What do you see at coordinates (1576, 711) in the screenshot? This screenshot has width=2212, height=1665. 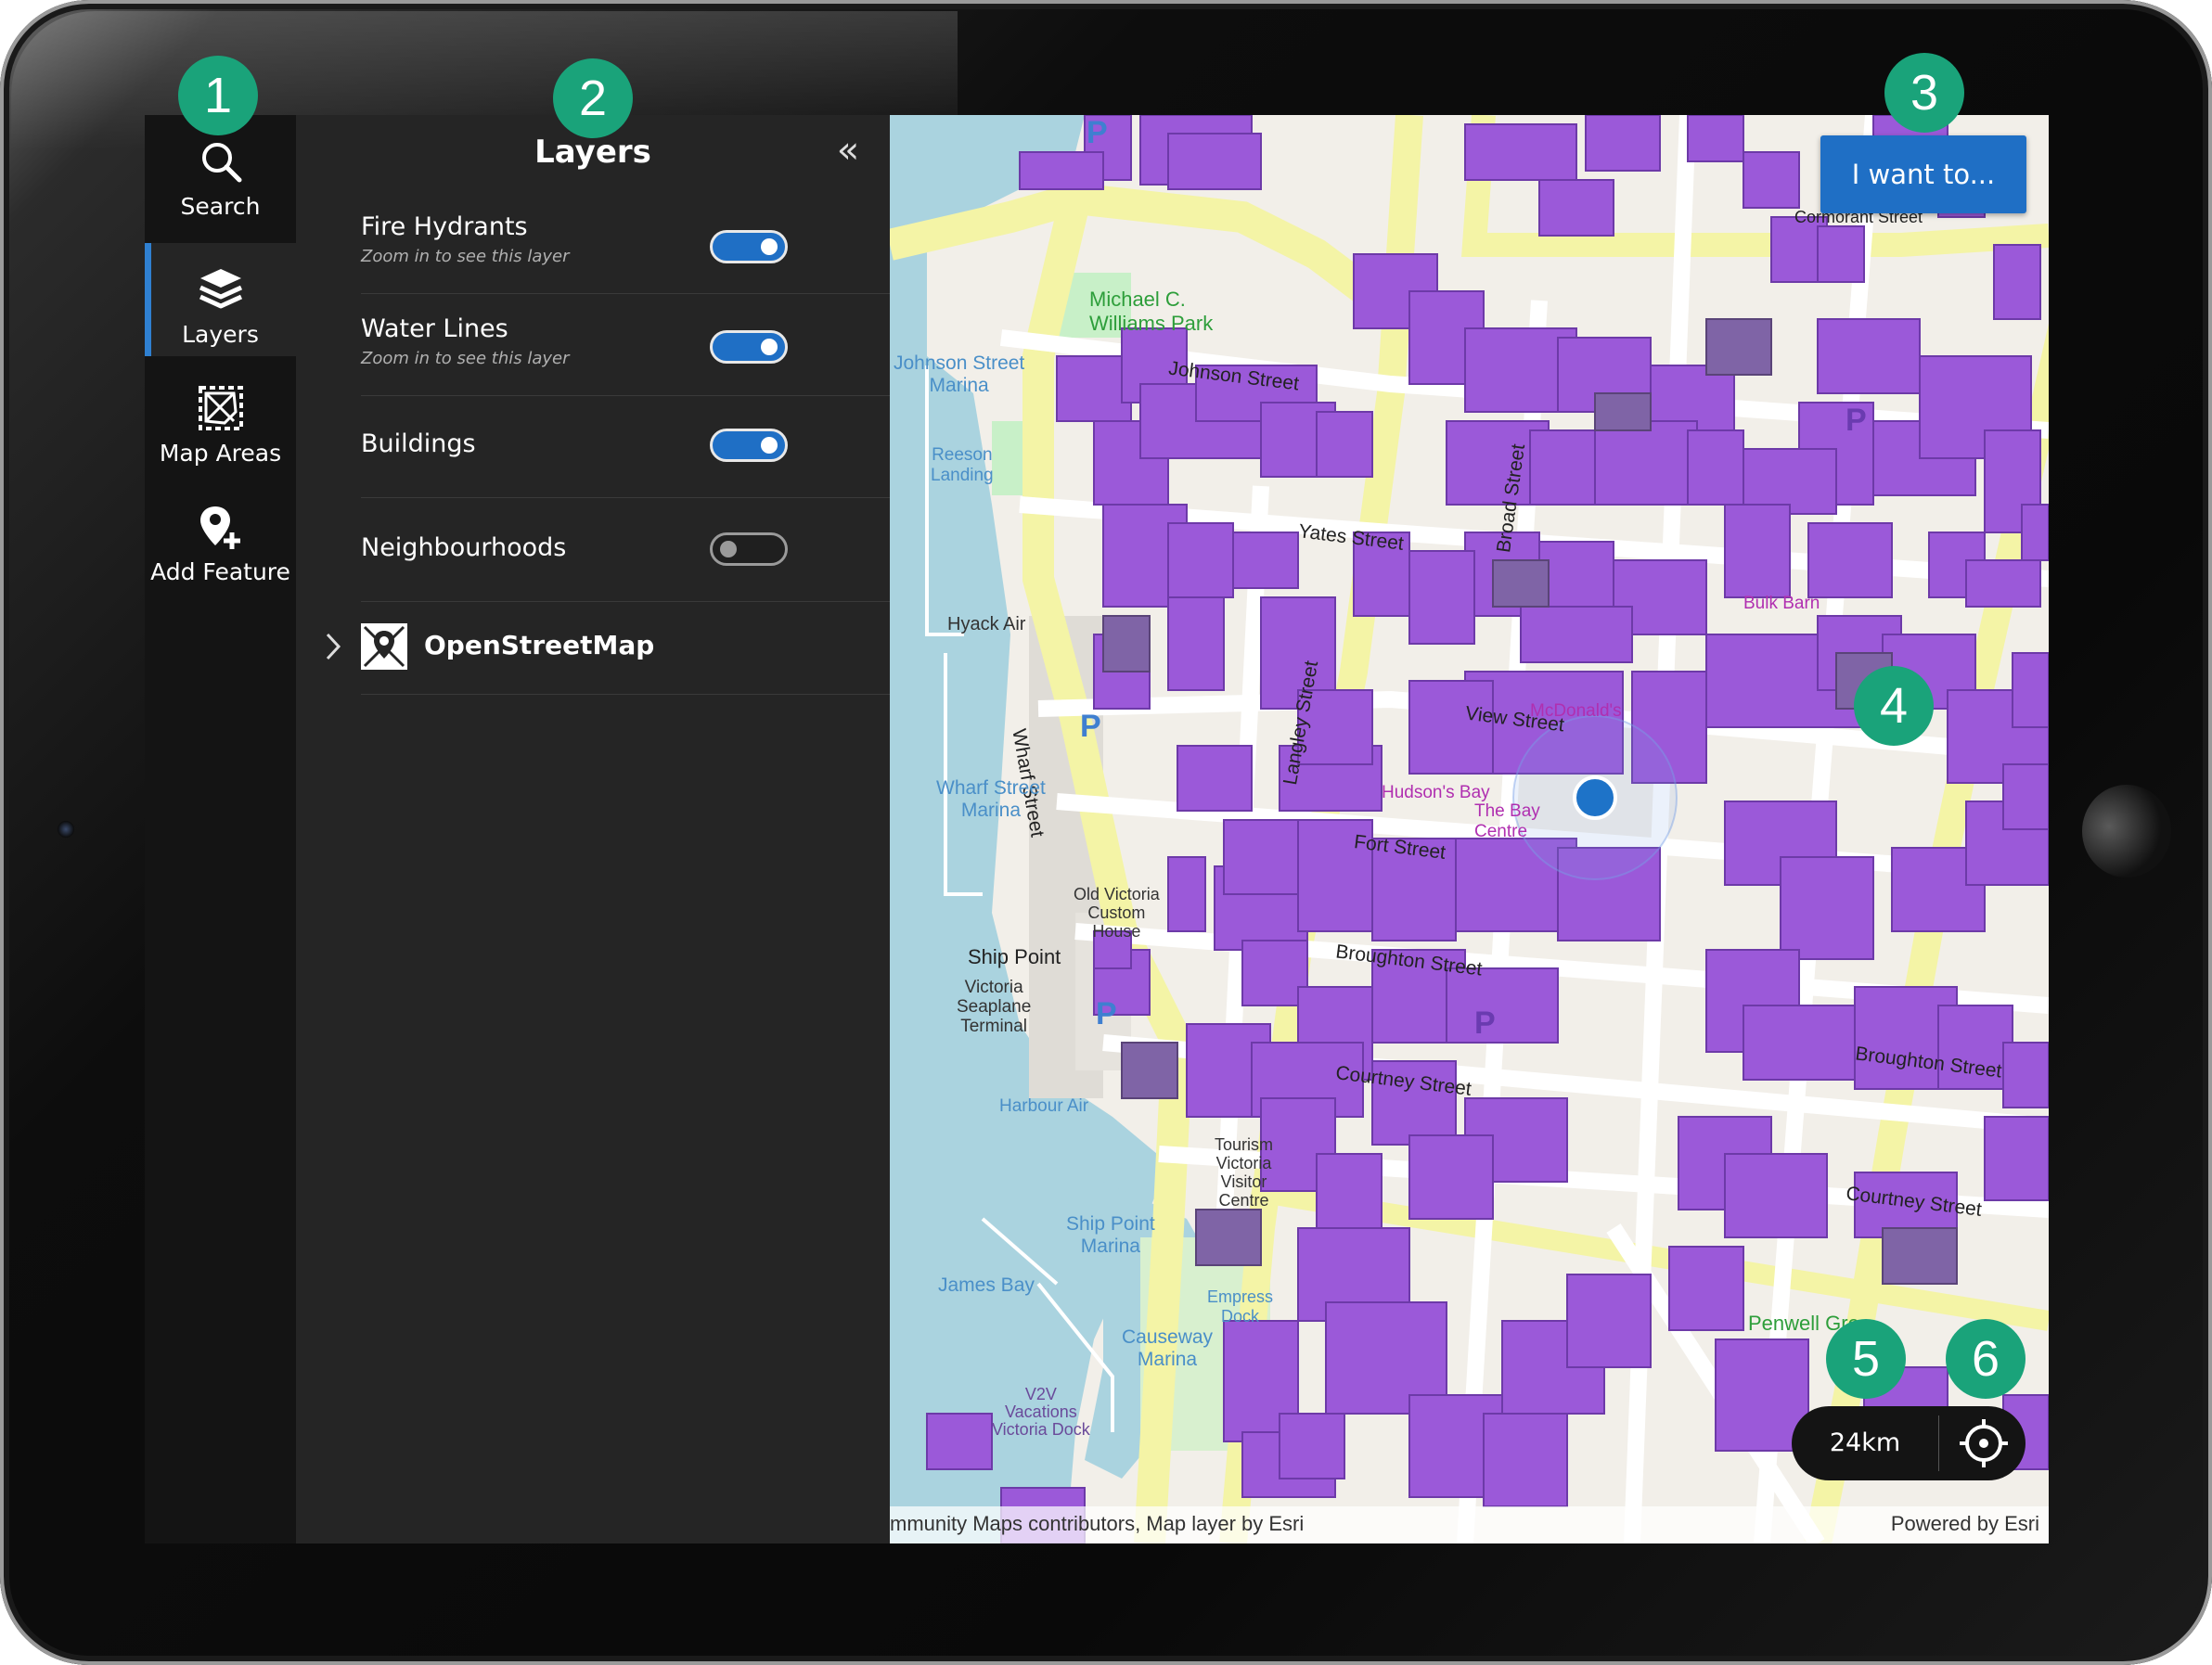 I see `place-label: McDonald's` at bounding box center [1576, 711].